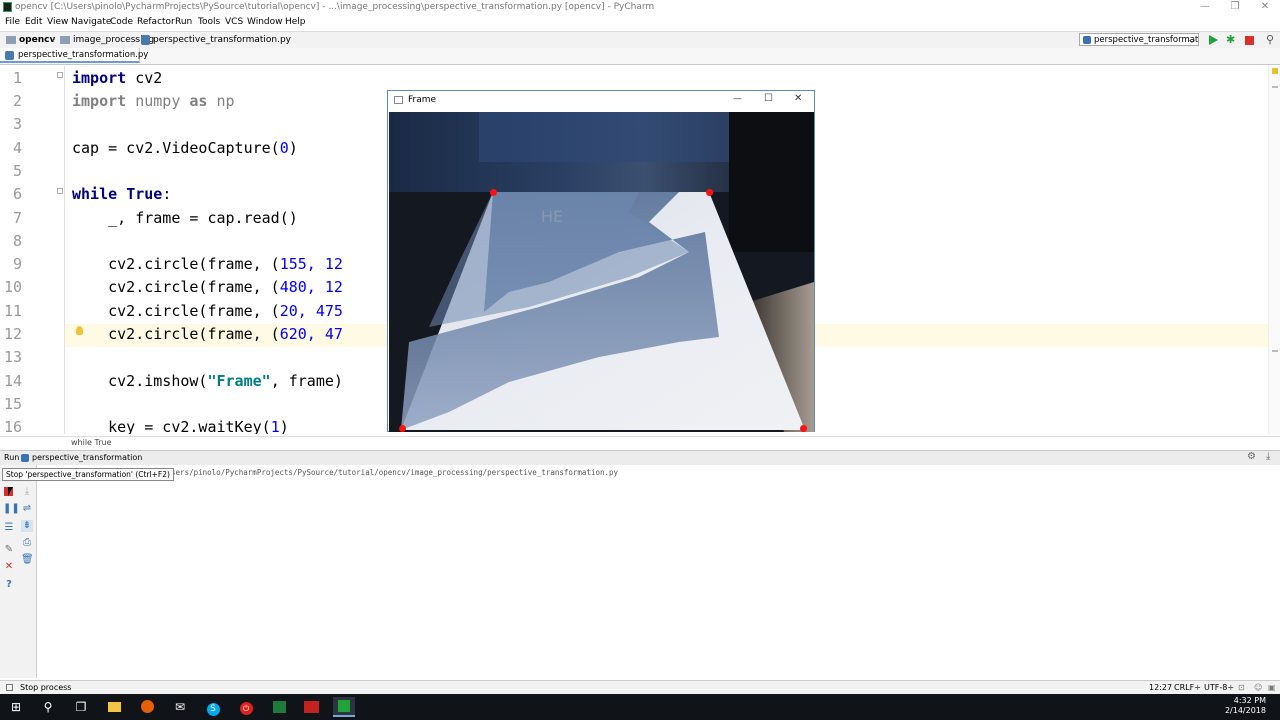 This screenshot has height=720, width=1280. Describe the element at coordinates (12, 404) in the screenshot. I see `line-number: 15` at that location.